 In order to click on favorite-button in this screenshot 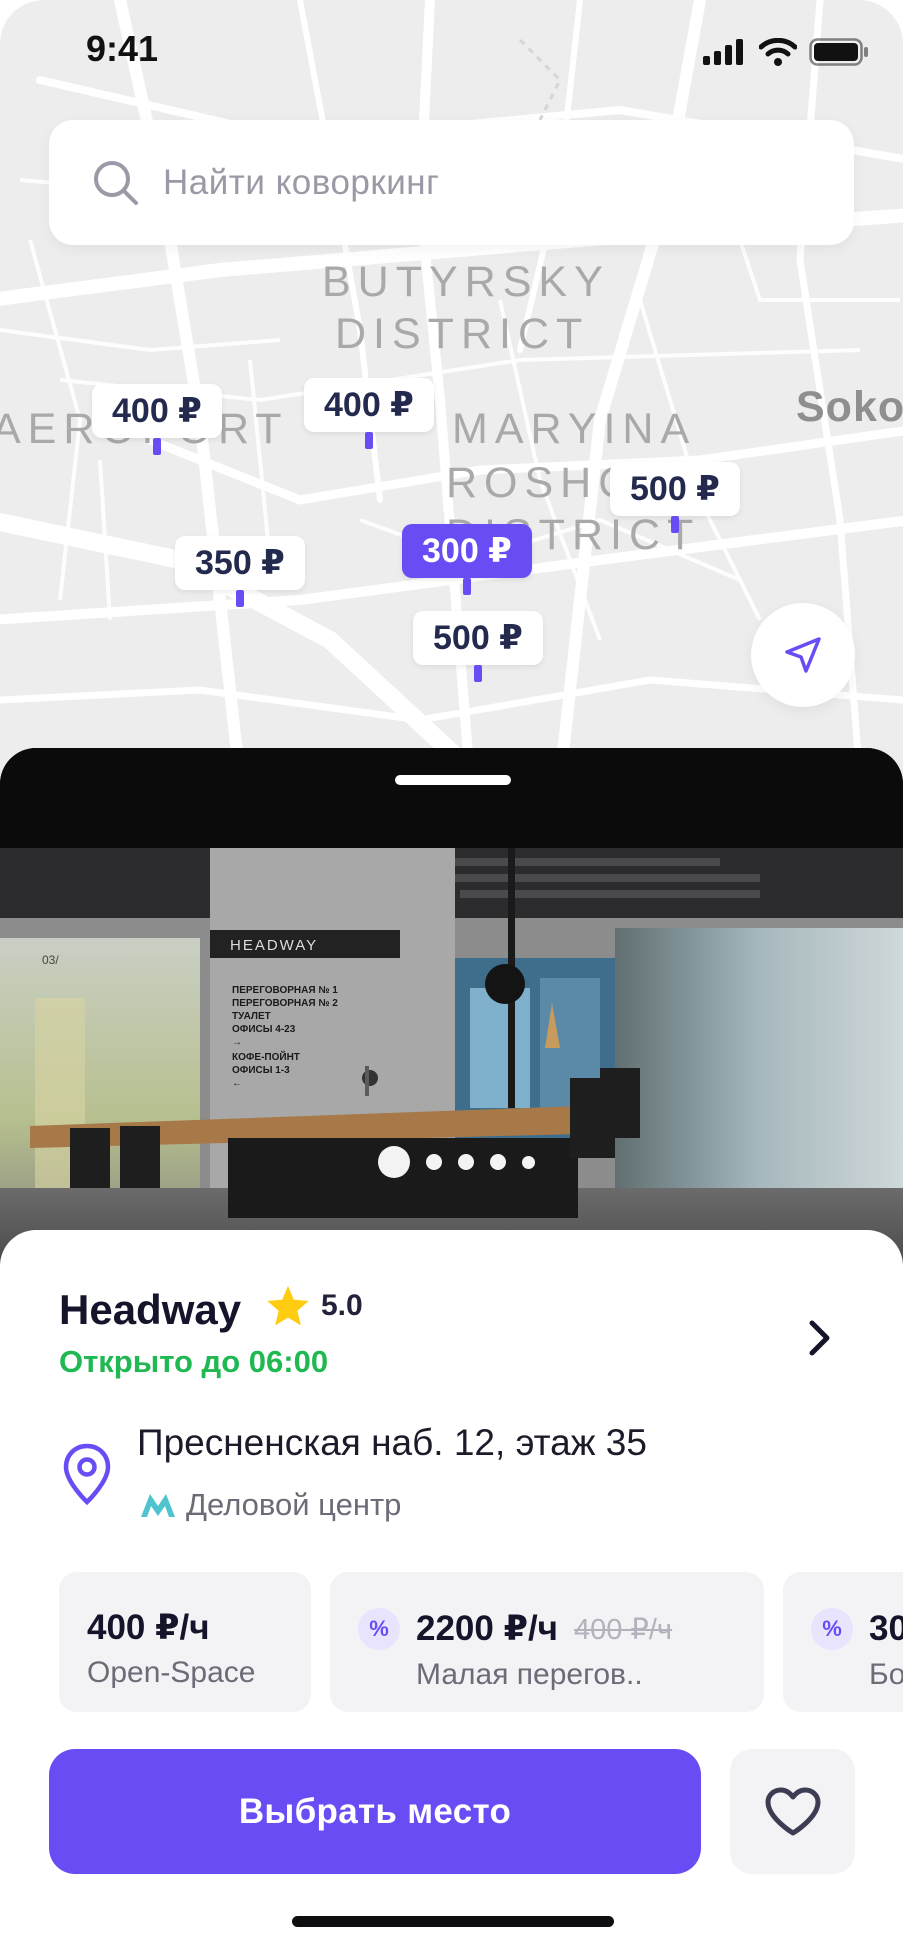, I will do `click(792, 1811)`.